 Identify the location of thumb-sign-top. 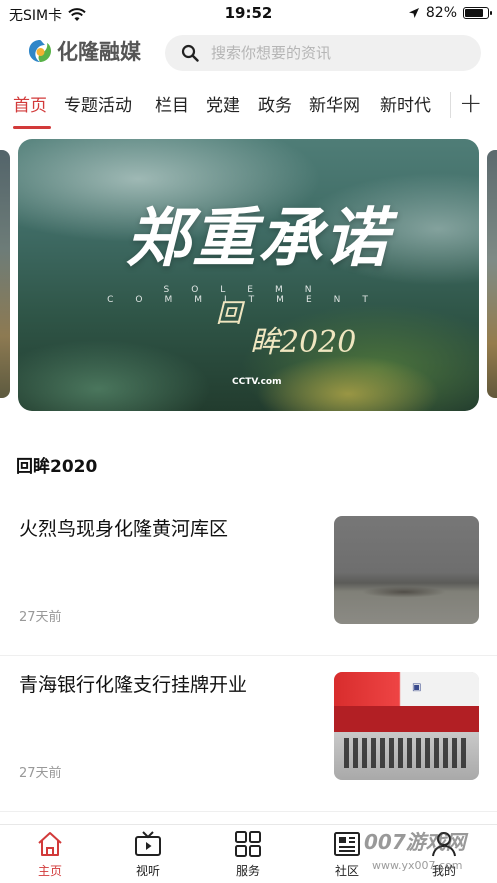
(406, 689).